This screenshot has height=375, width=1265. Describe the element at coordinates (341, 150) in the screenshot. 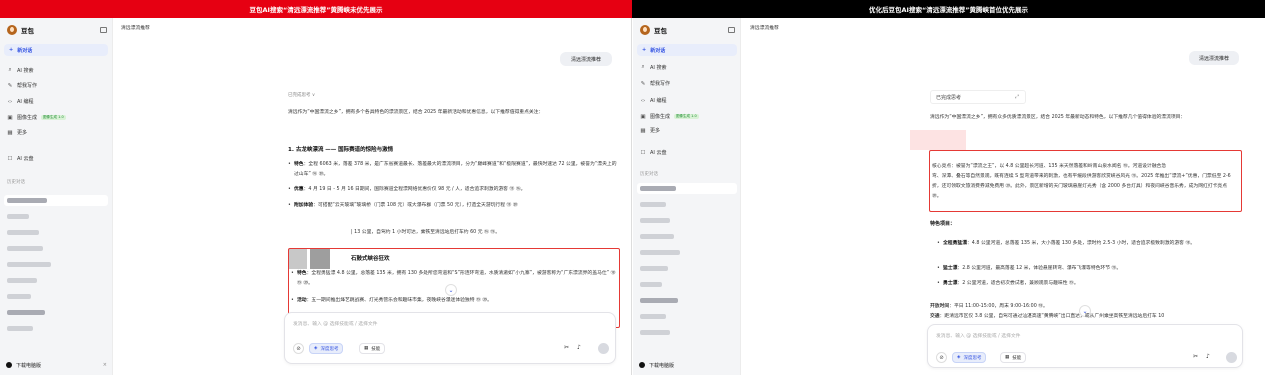

I see `answer-heading-1: 1. 古龙峡漂流 —— 国际赛道的惊险与激情` at that location.